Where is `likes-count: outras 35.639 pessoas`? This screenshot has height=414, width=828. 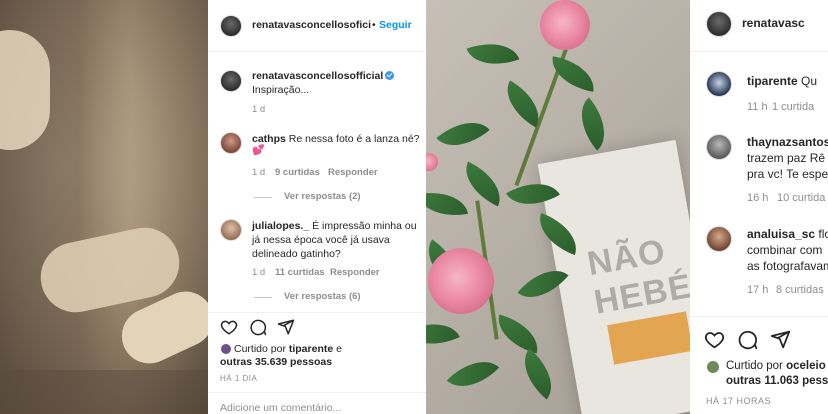
likes-count: outras 35.639 pessoas is located at coordinates (276, 362).